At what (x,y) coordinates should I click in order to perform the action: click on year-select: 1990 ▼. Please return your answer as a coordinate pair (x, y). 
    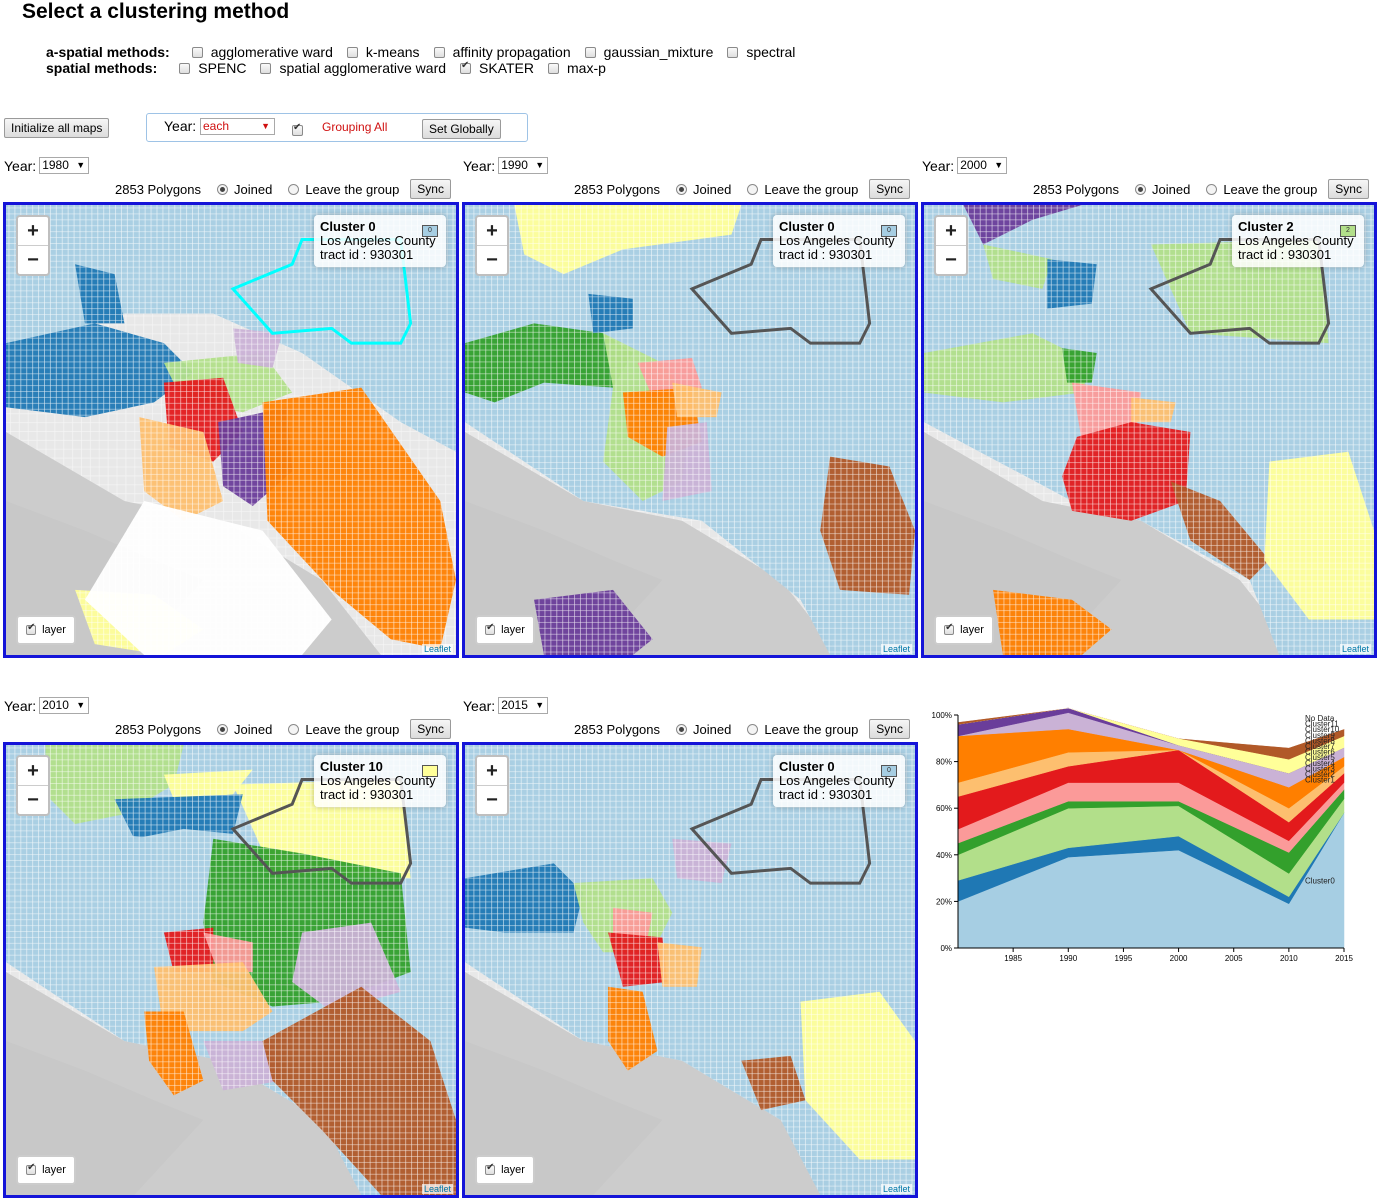
    Looking at the image, I should click on (523, 165).